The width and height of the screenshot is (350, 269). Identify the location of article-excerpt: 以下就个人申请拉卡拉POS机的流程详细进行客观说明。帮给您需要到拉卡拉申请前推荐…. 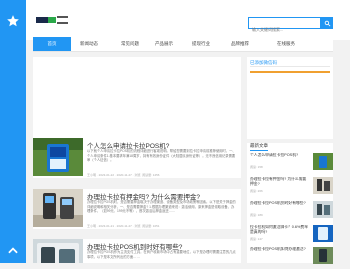
(161, 156).